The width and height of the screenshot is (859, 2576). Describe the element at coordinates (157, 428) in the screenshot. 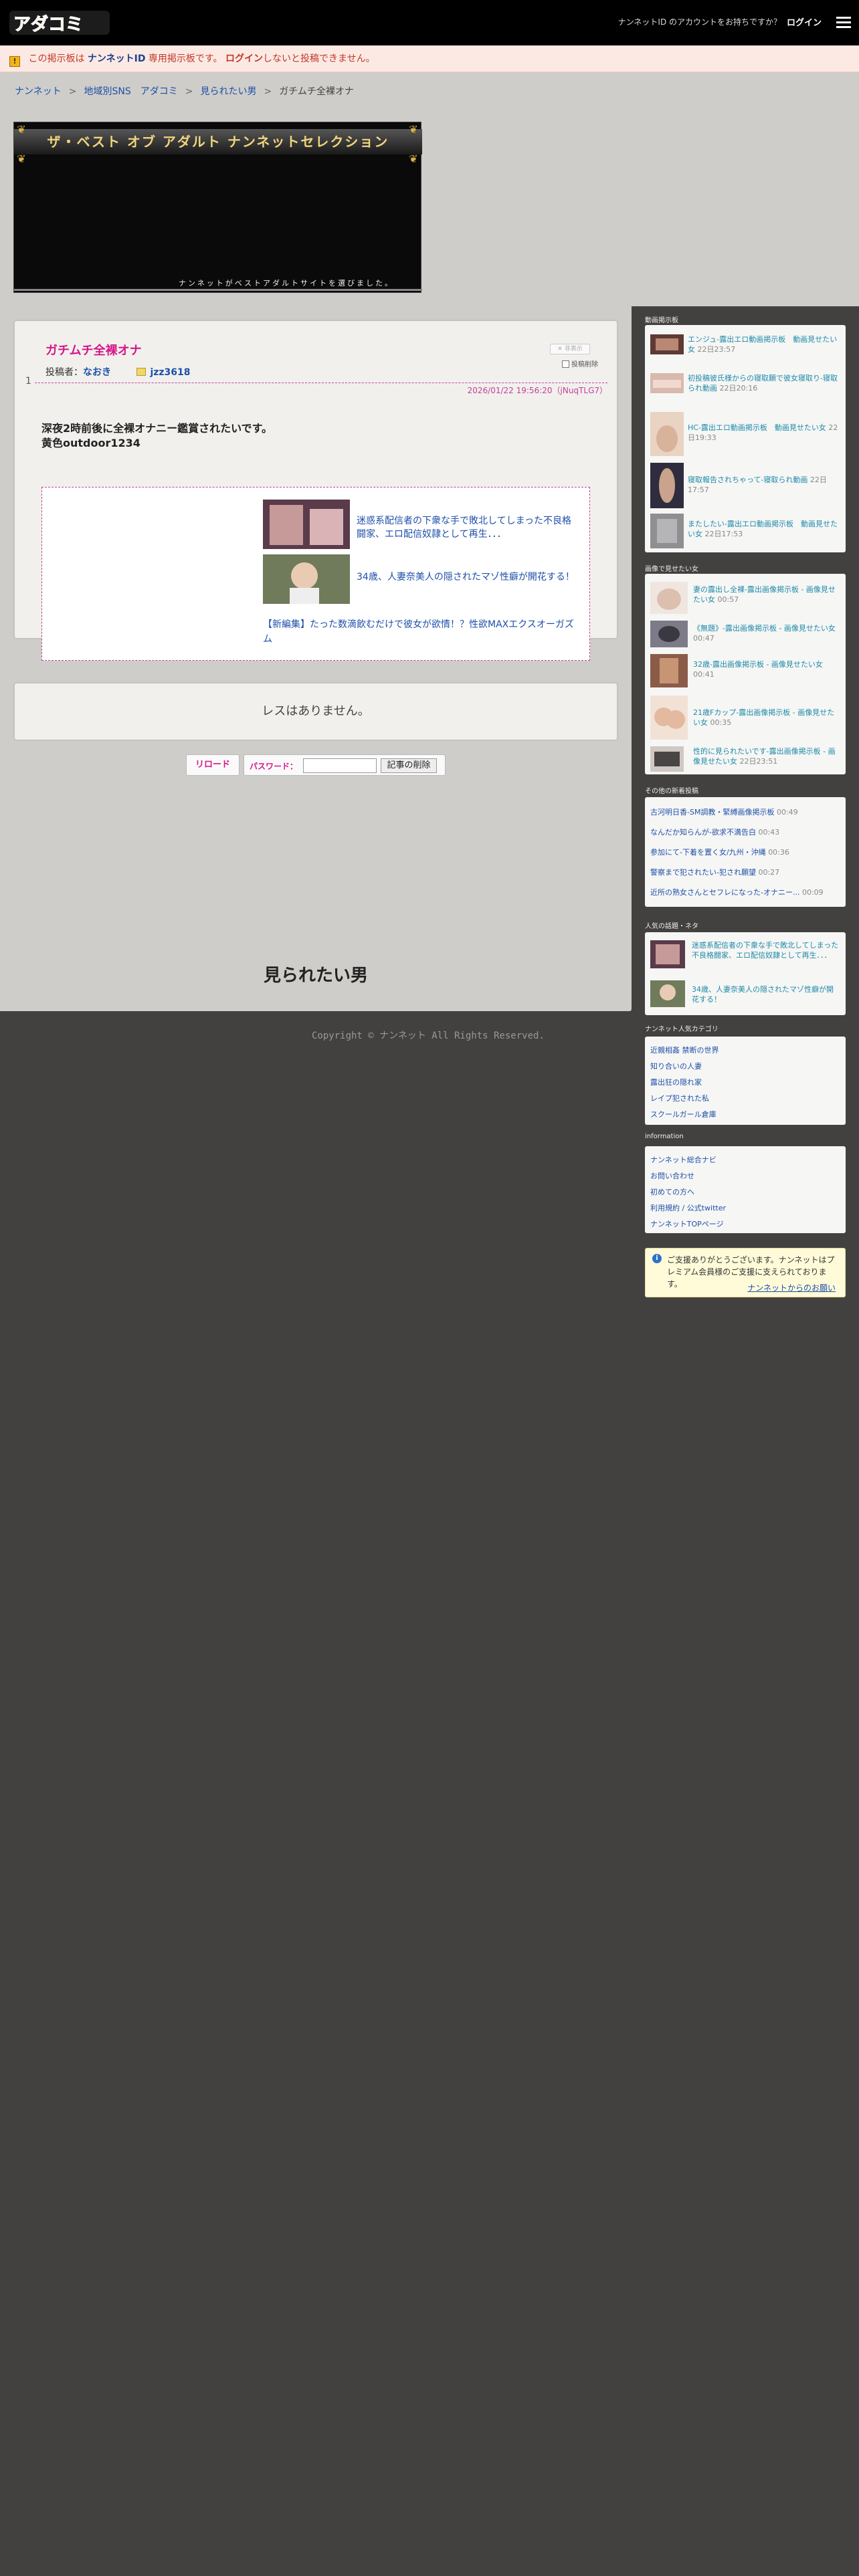

I see `post-body-line: 深夜2時前後に全裸オナニー鑑賞されたいです。` at that location.